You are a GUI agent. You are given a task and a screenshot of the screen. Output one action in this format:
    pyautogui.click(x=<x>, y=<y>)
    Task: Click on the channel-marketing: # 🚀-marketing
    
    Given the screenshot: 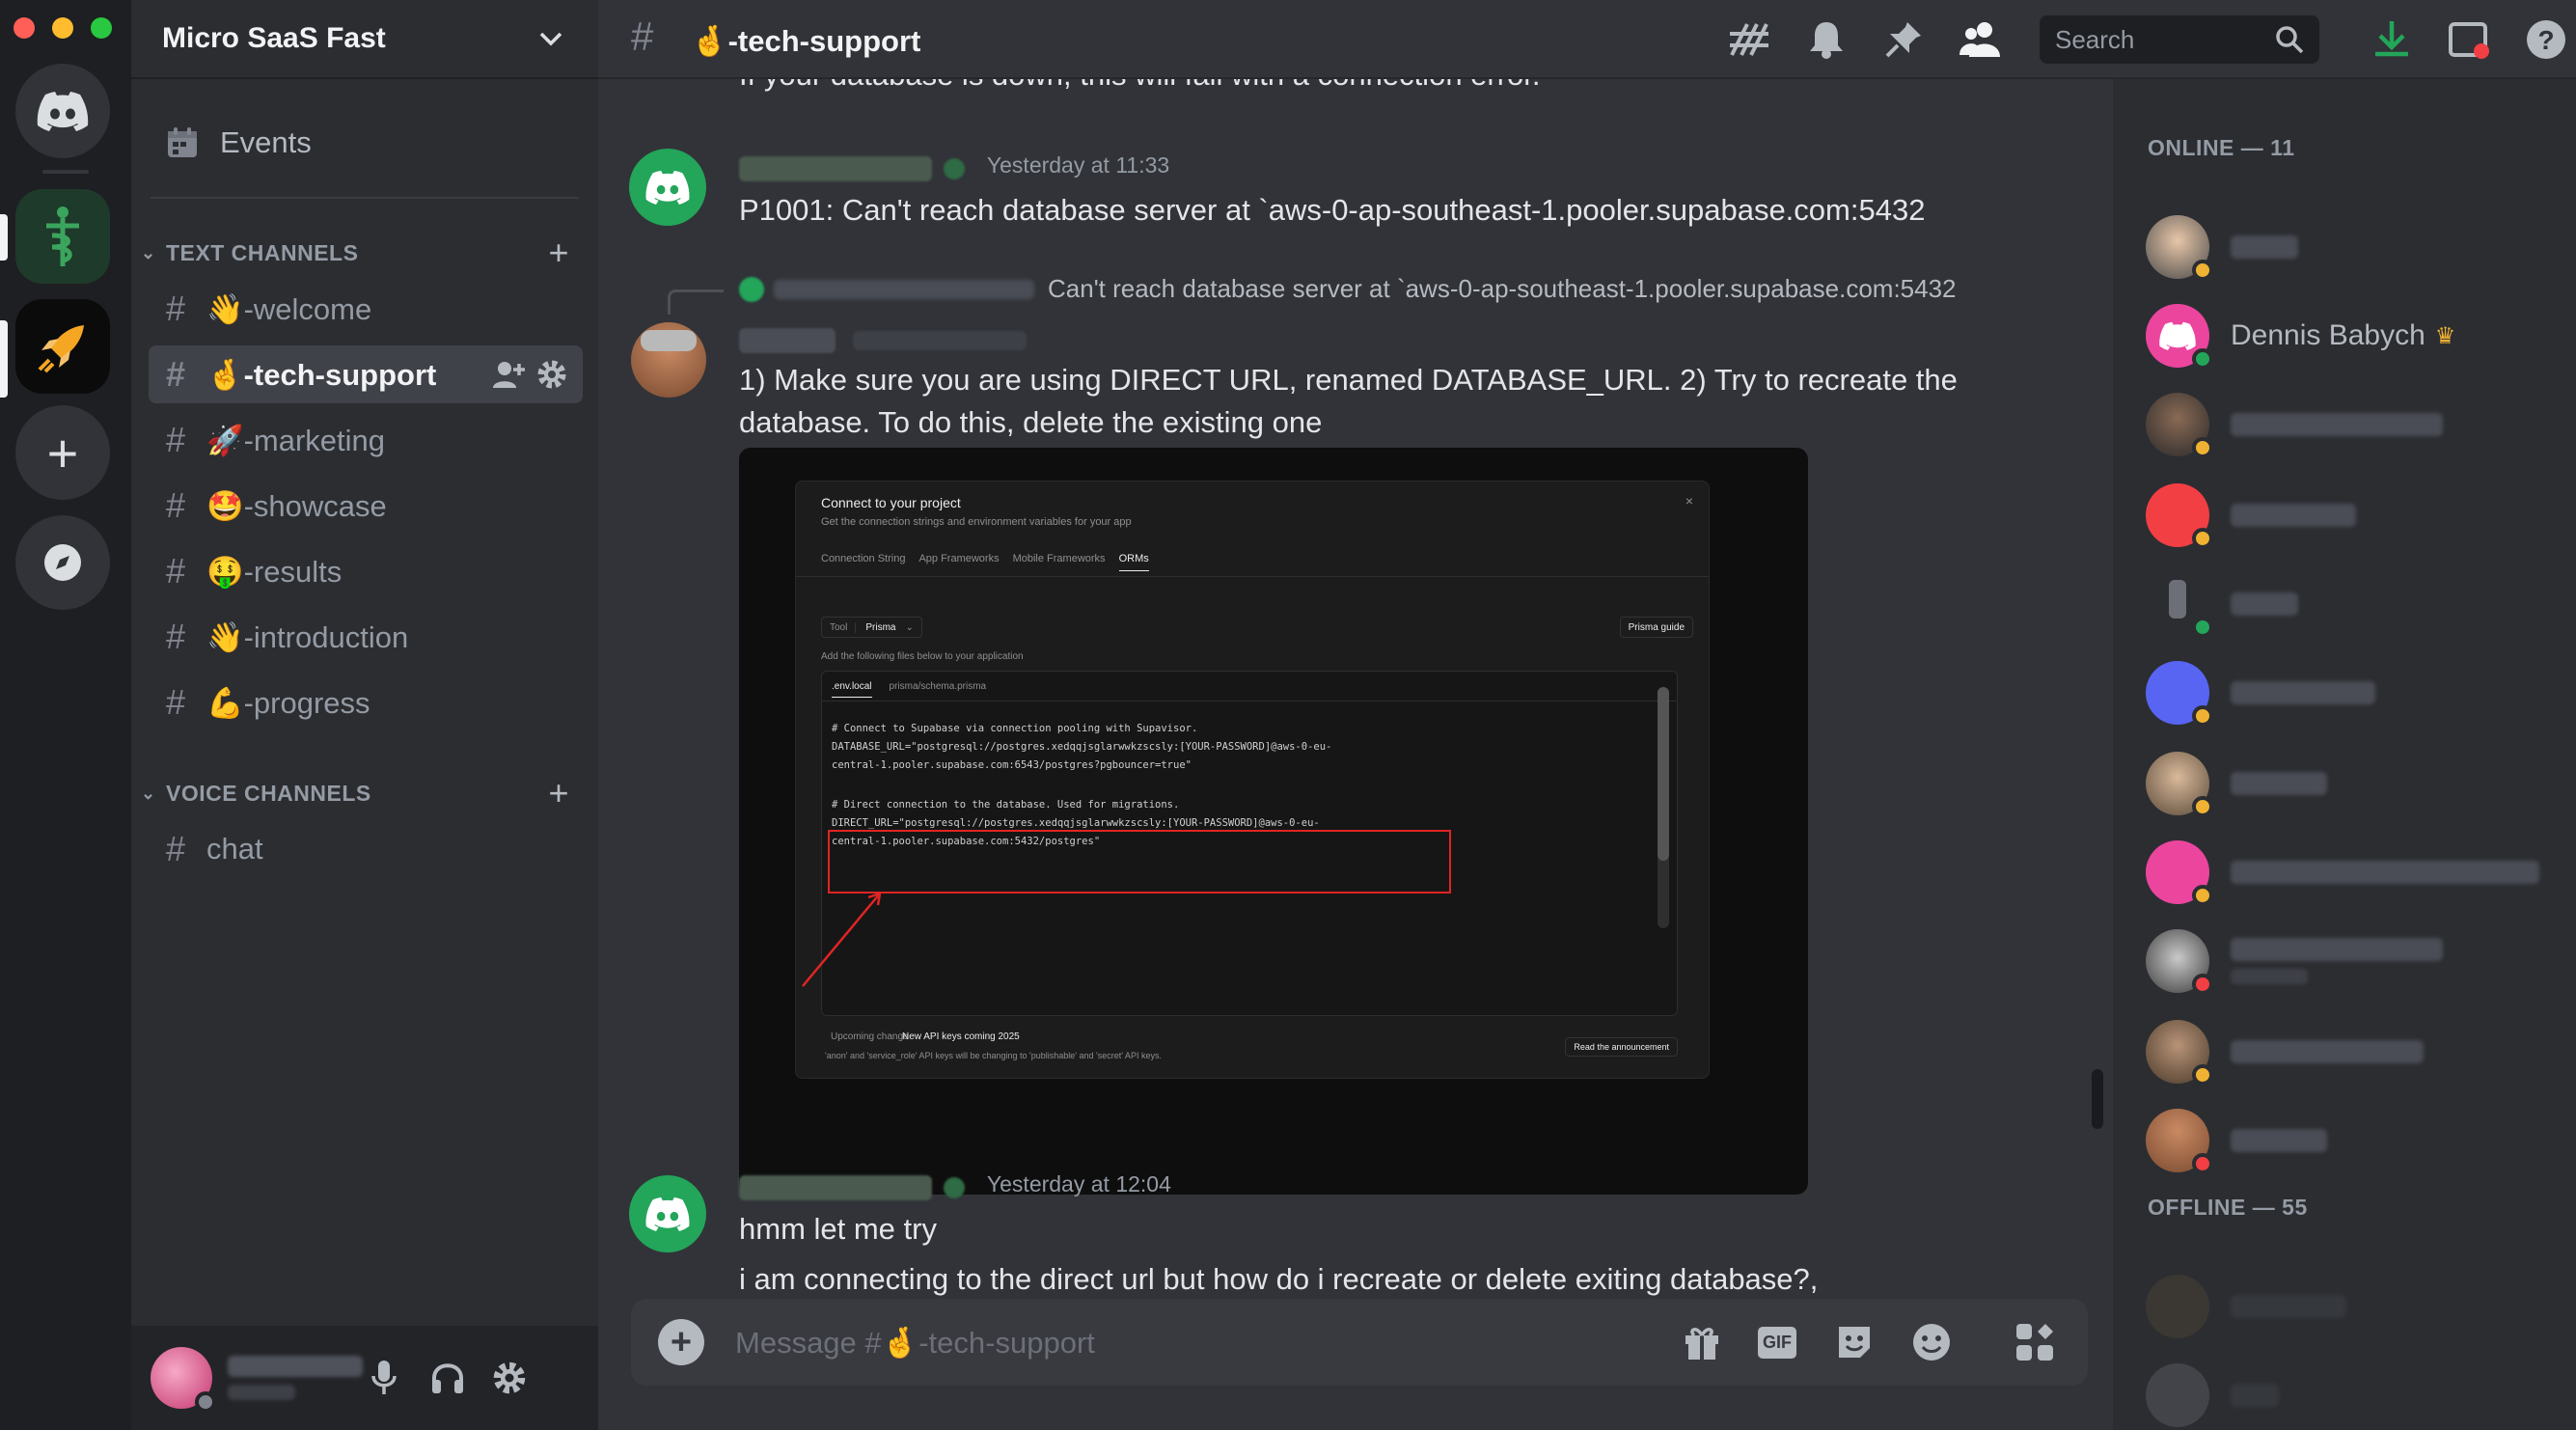 What is the action you would take?
    pyautogui.click(x=366, y=440)
    